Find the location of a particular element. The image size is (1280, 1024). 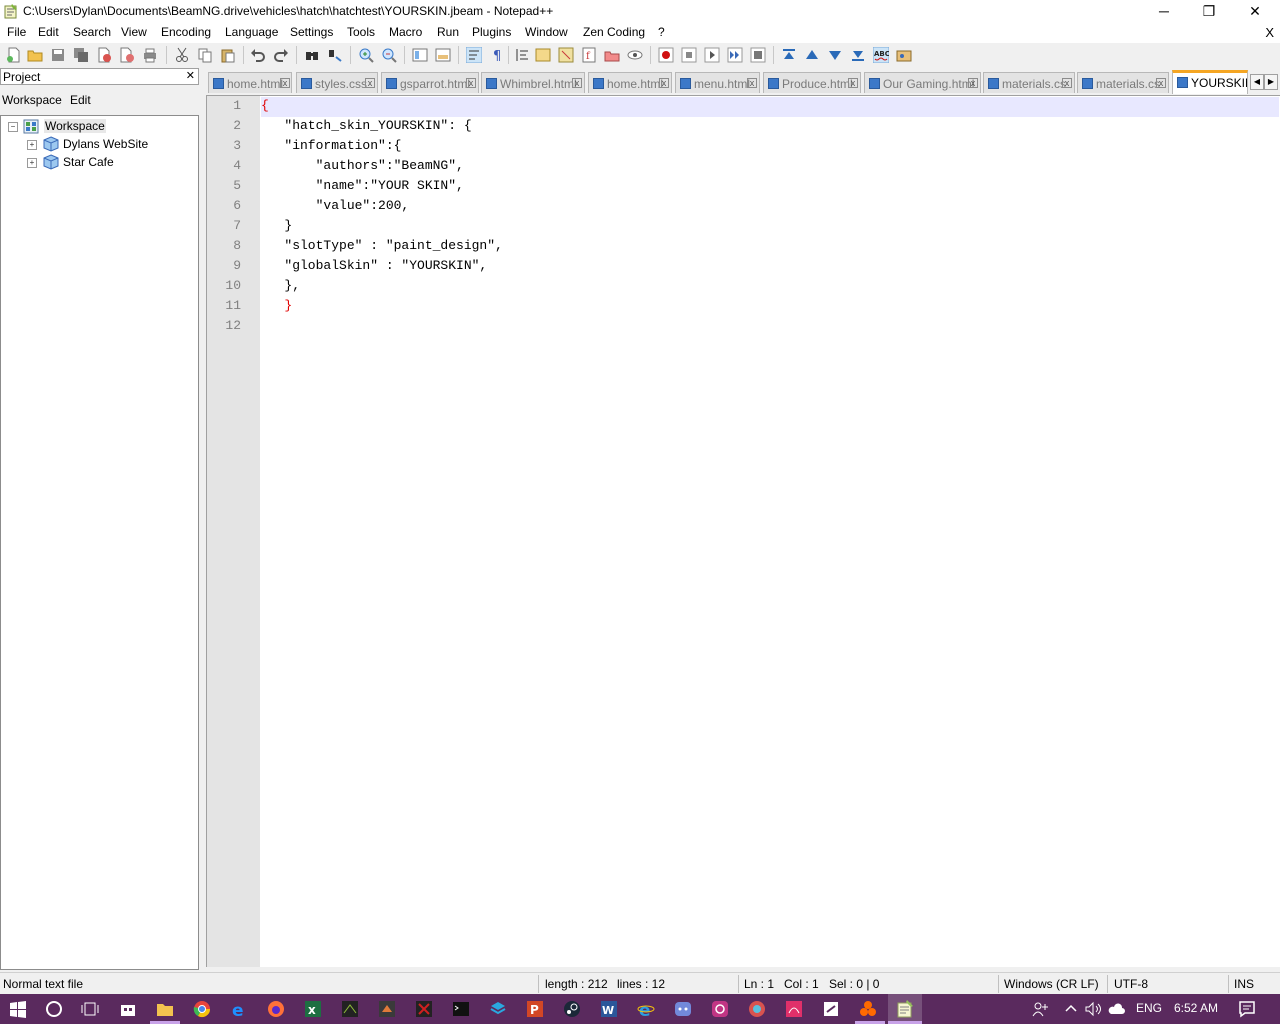

app-icon-white is located at coordinates (831, 1009).